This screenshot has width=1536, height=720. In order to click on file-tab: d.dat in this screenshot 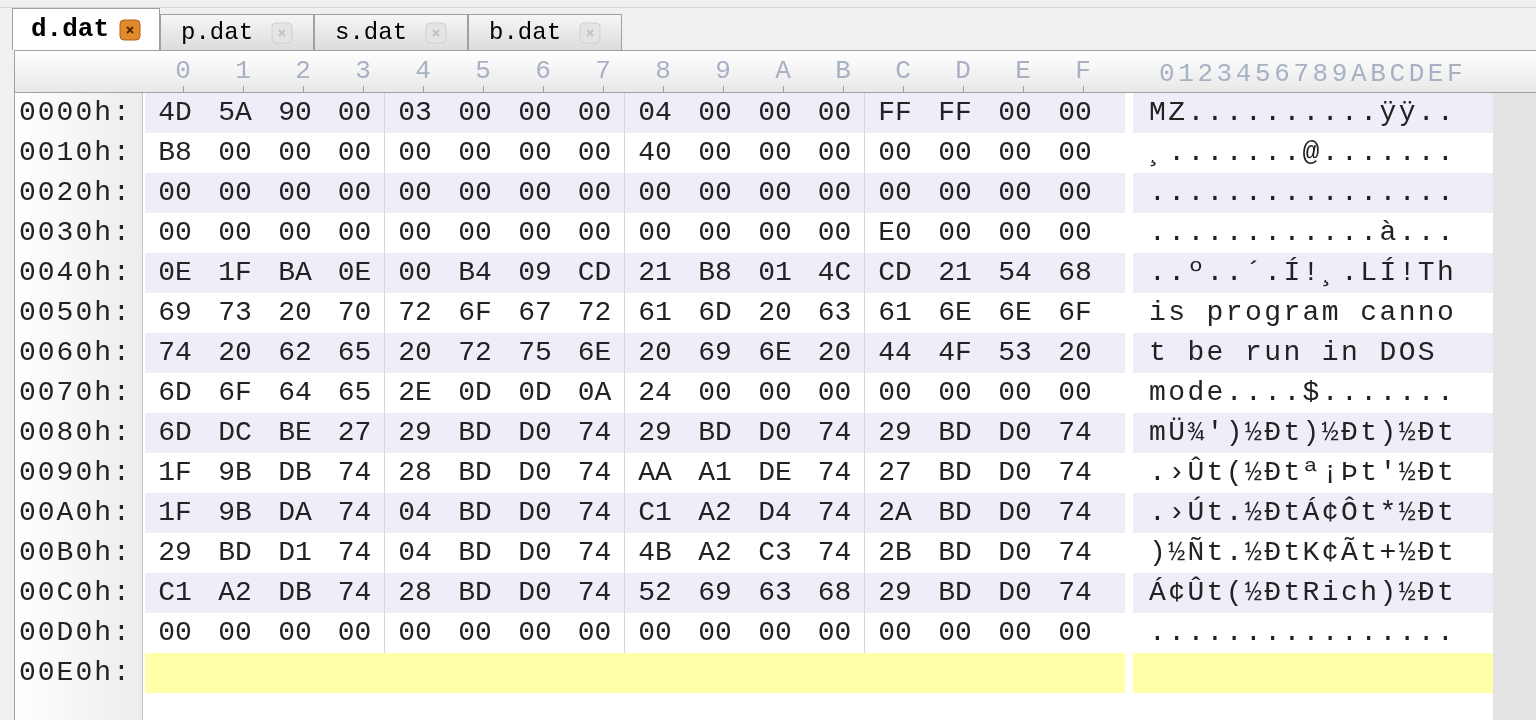, I will do `click(86, 29)`.